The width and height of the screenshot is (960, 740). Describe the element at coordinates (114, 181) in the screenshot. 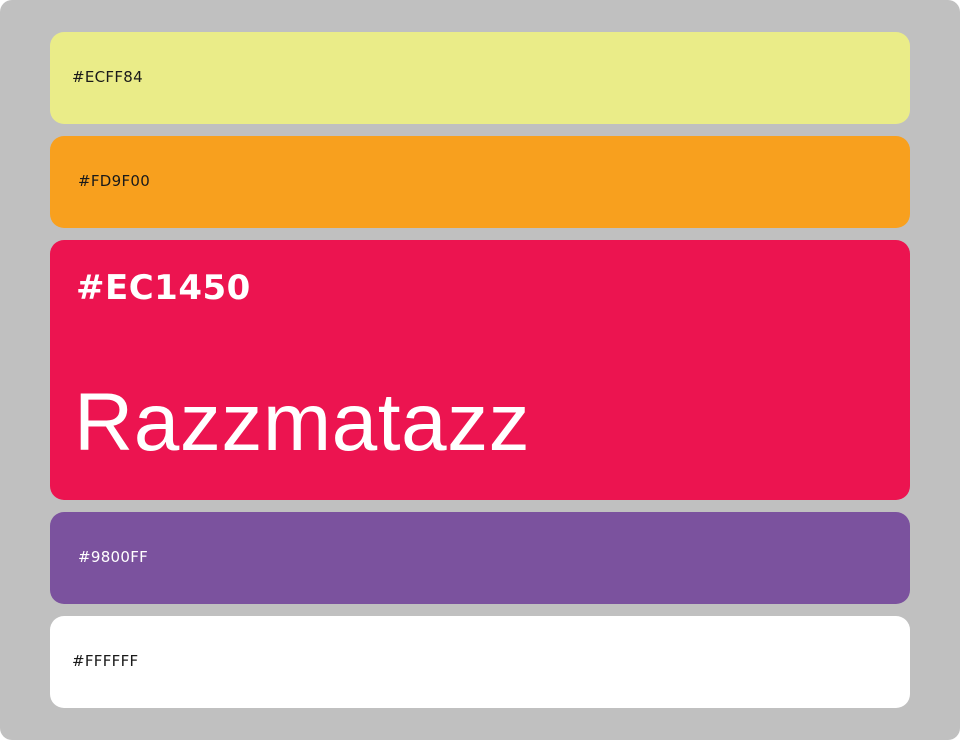

I see `swatch-hex-label: #FD9F00` at that location.